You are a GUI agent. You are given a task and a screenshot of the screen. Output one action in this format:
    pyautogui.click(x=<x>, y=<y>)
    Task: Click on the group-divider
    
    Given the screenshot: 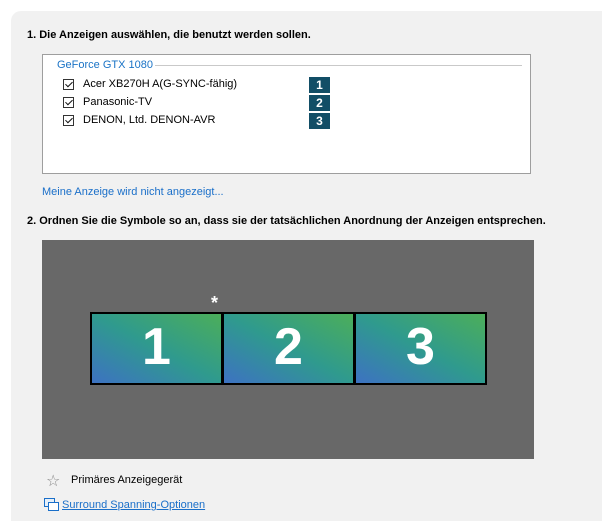 What is the action you would take?
    pyautogui.click(x=337, y=65)
    